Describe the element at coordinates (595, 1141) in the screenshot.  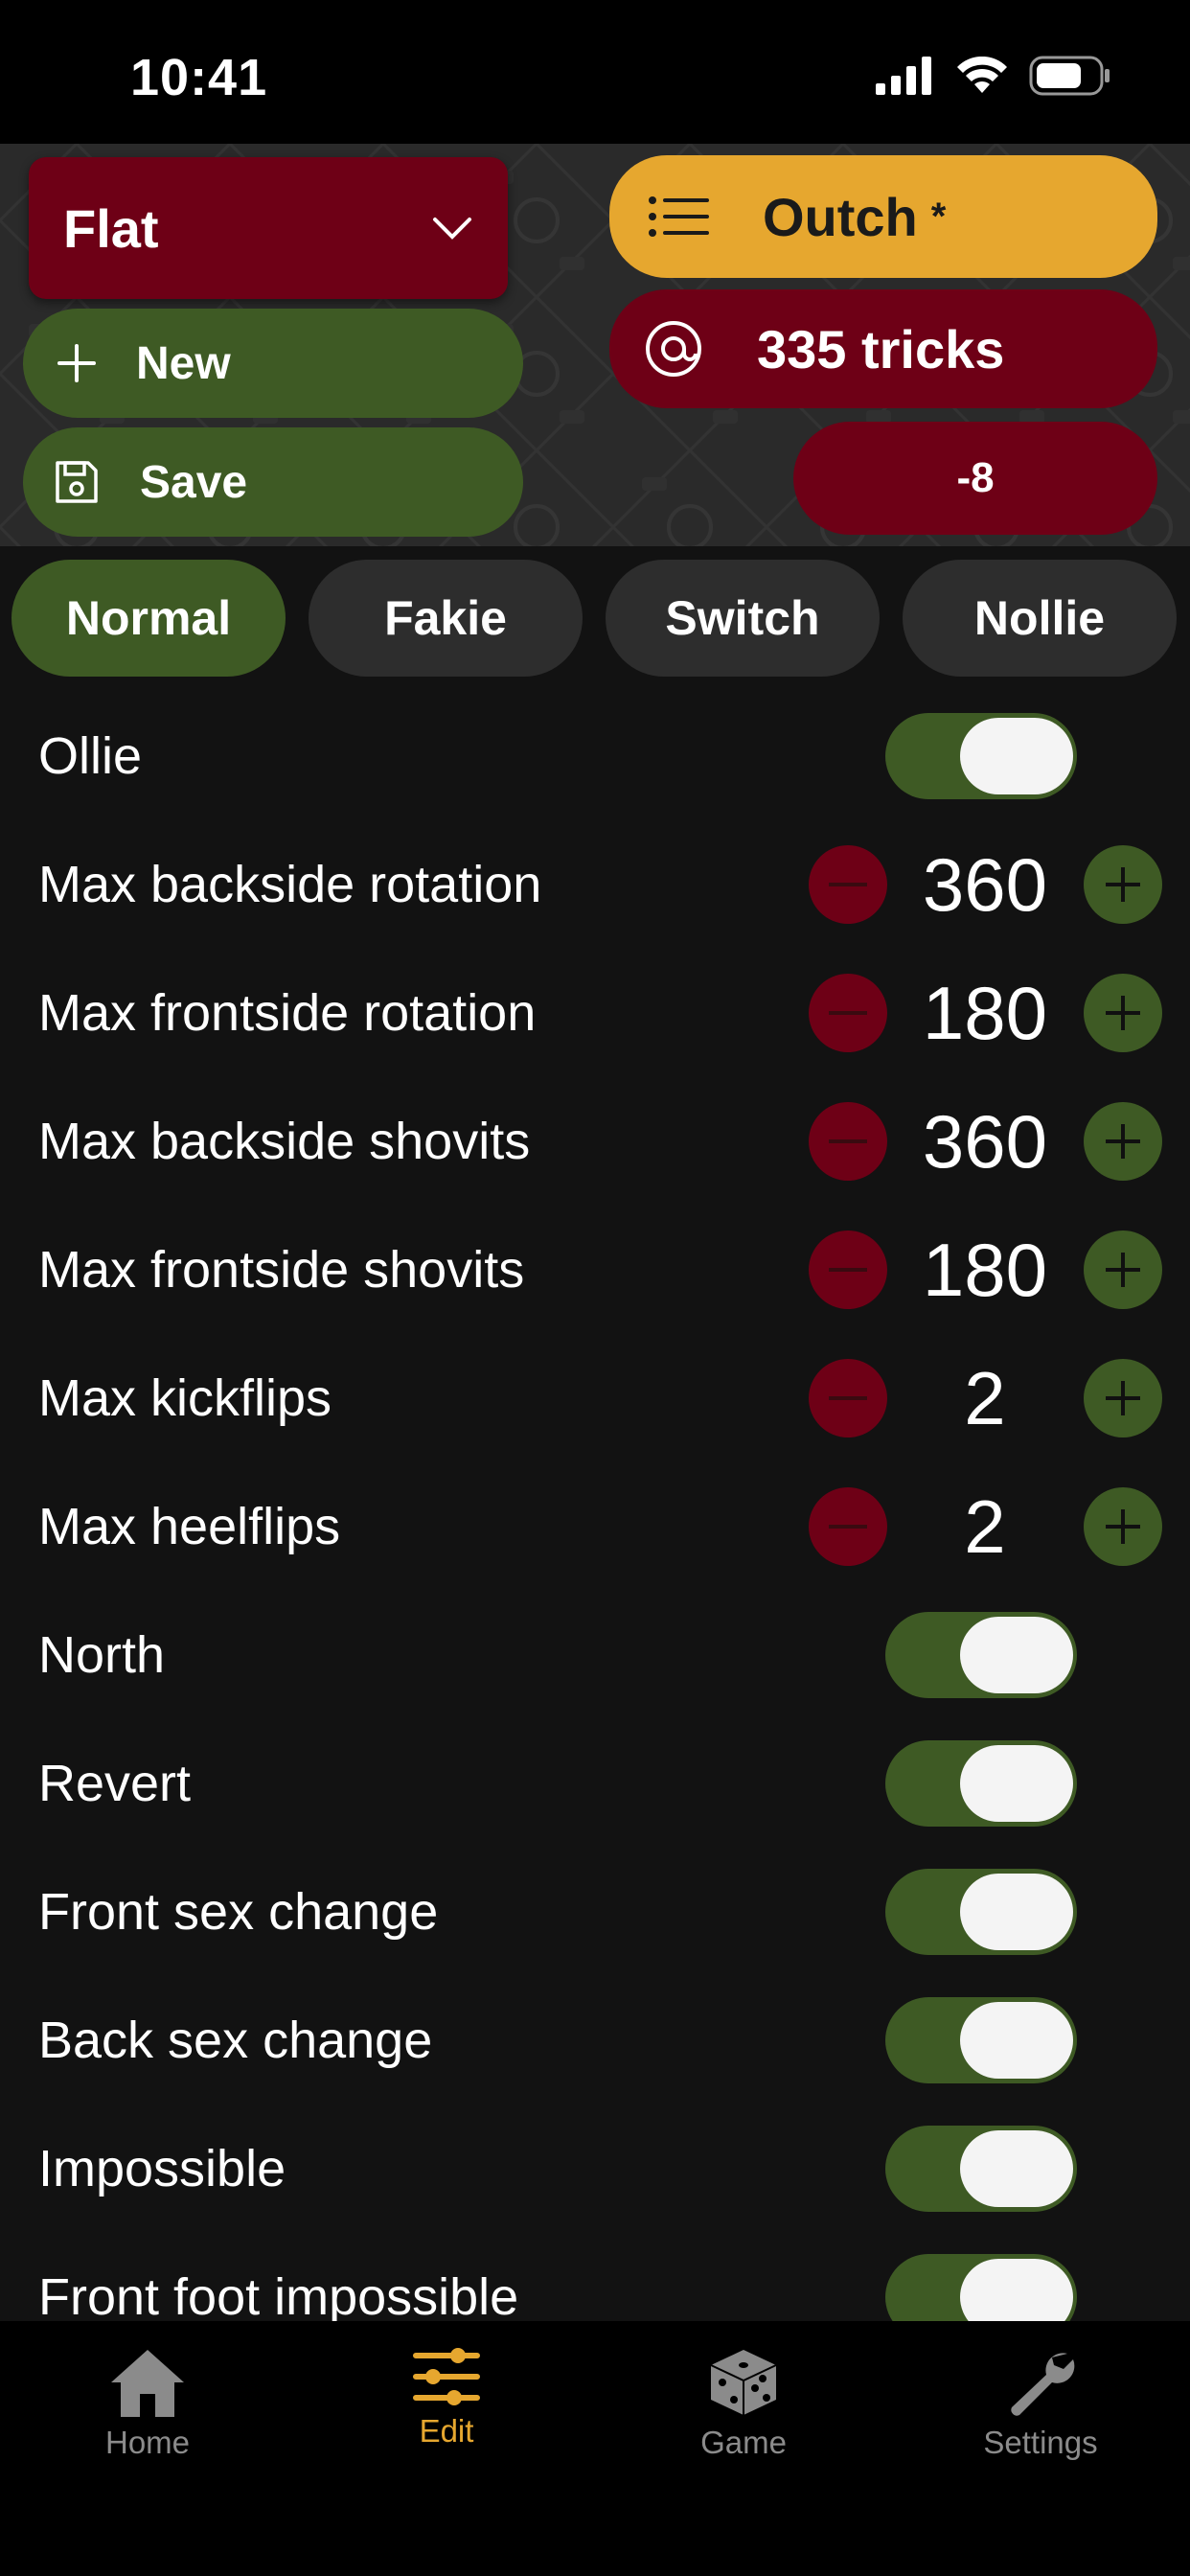
I see `setting-row-max-backside-shovits: Max backside shovits 360` at that location.